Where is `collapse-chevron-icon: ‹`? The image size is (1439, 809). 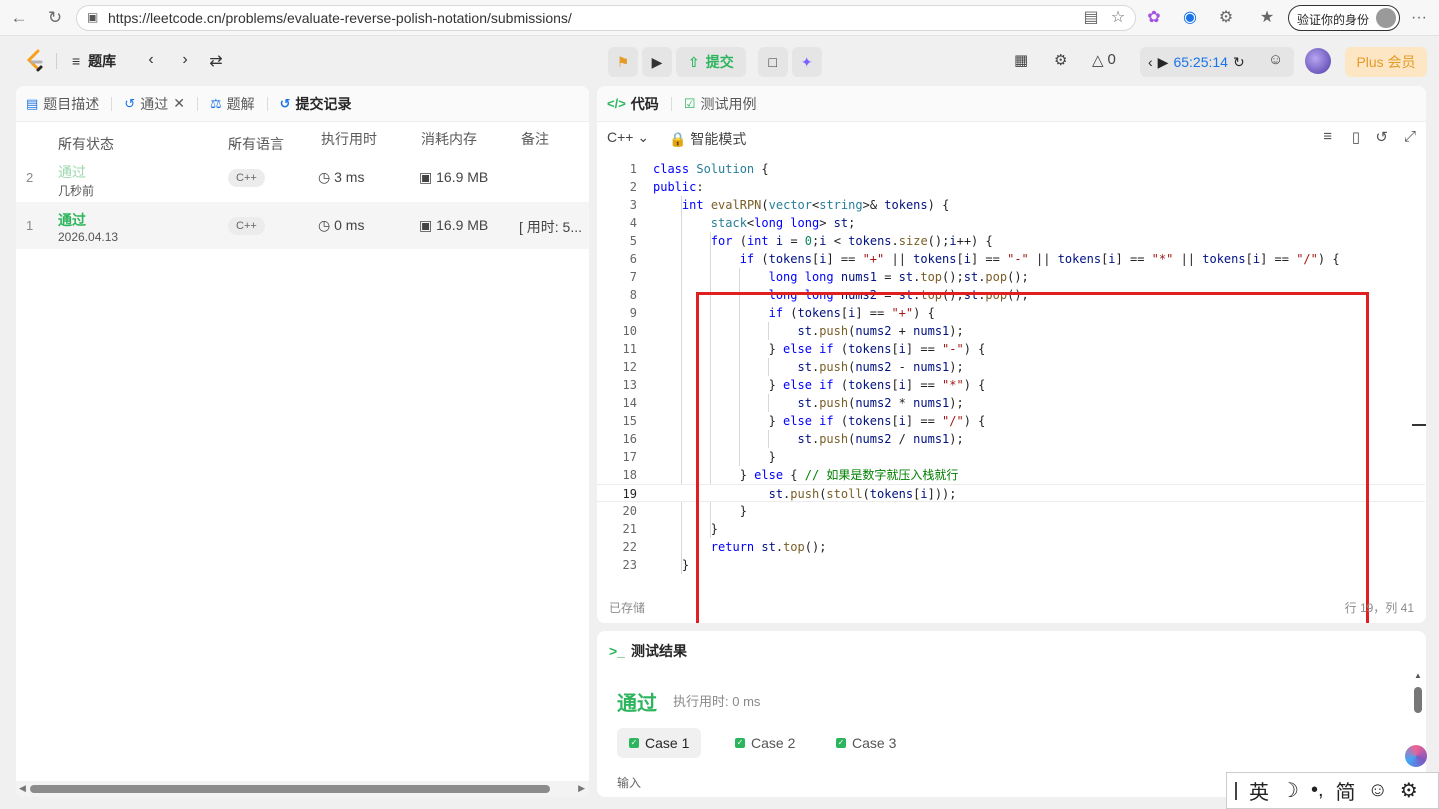 collapse-chevron-icon: ‹ is located at coordinates (1150, 62).